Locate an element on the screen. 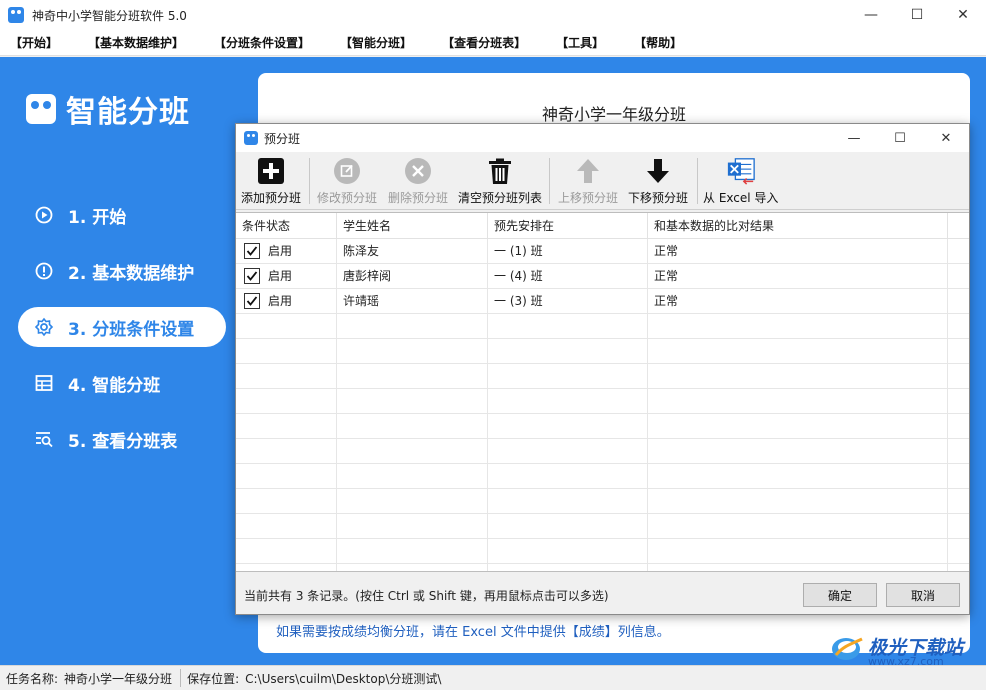  dialog-logo-icon is located at coordinates (251, 138).